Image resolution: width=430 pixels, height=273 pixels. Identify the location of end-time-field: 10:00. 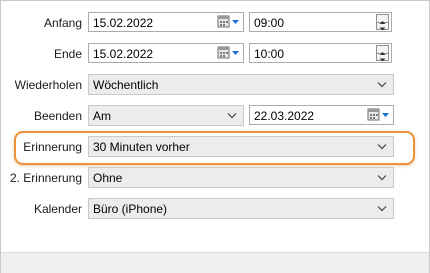
(320, 53).